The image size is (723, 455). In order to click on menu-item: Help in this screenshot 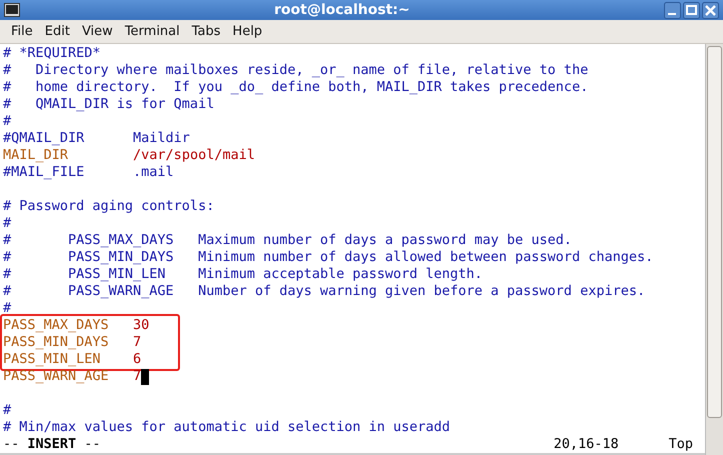, I will do `click(247, 31)`.